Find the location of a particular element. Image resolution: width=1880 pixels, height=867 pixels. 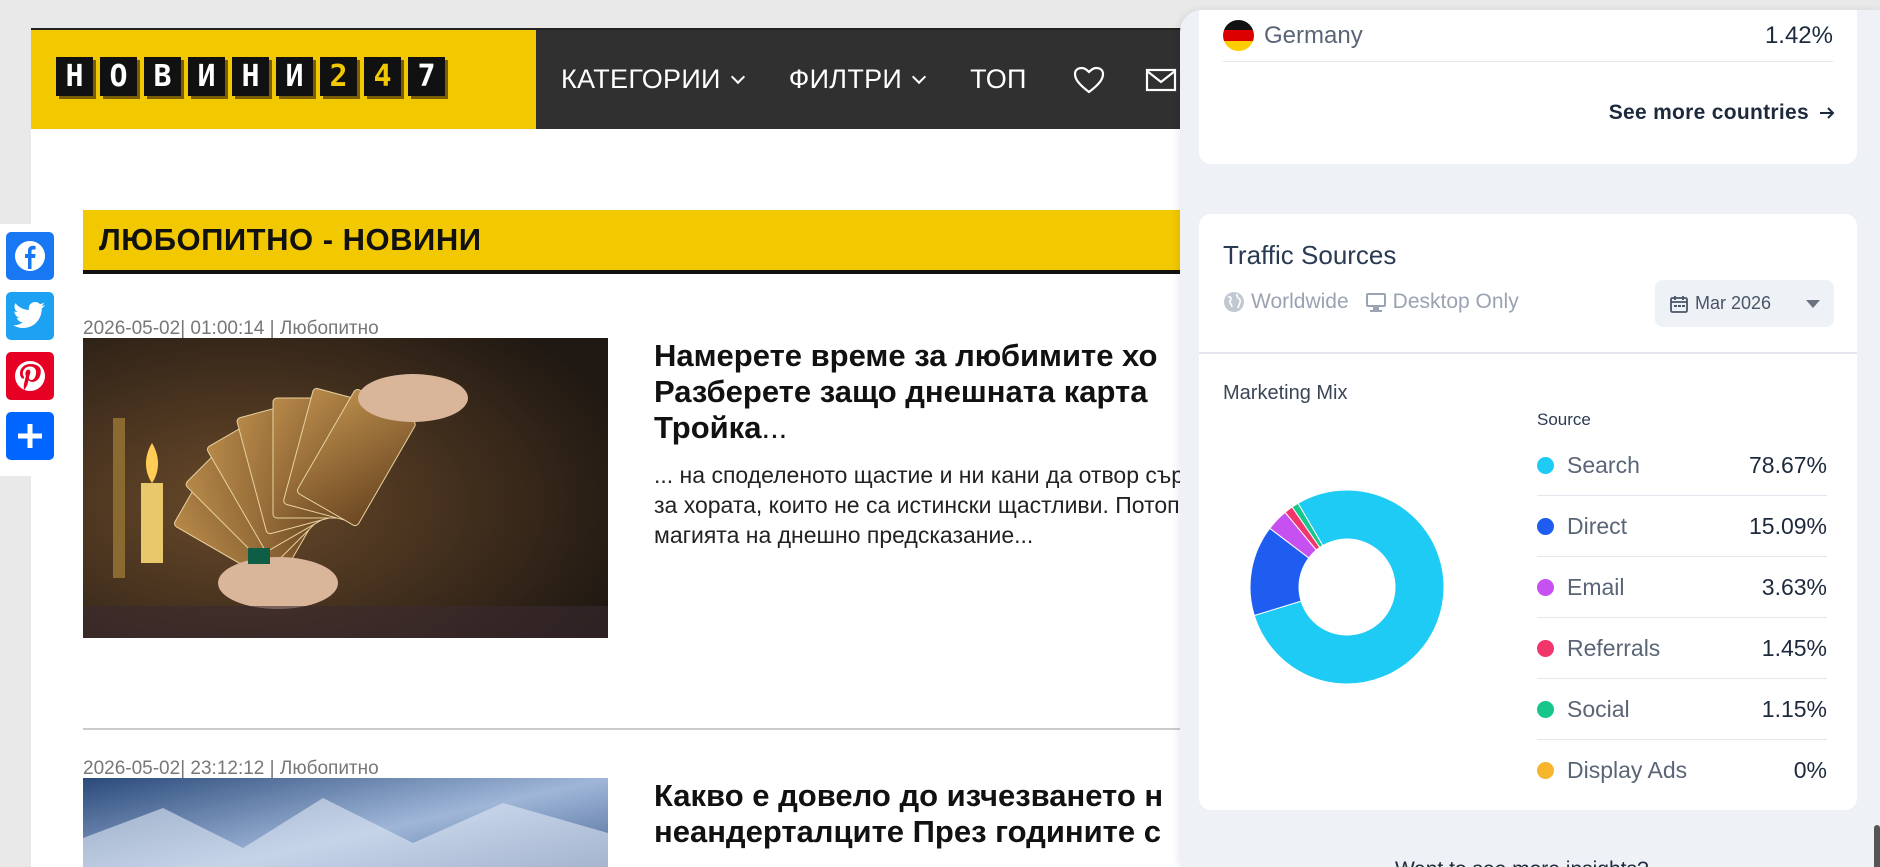

date-picker-value: Mar 2026 is located at coordinates (1733, 303).